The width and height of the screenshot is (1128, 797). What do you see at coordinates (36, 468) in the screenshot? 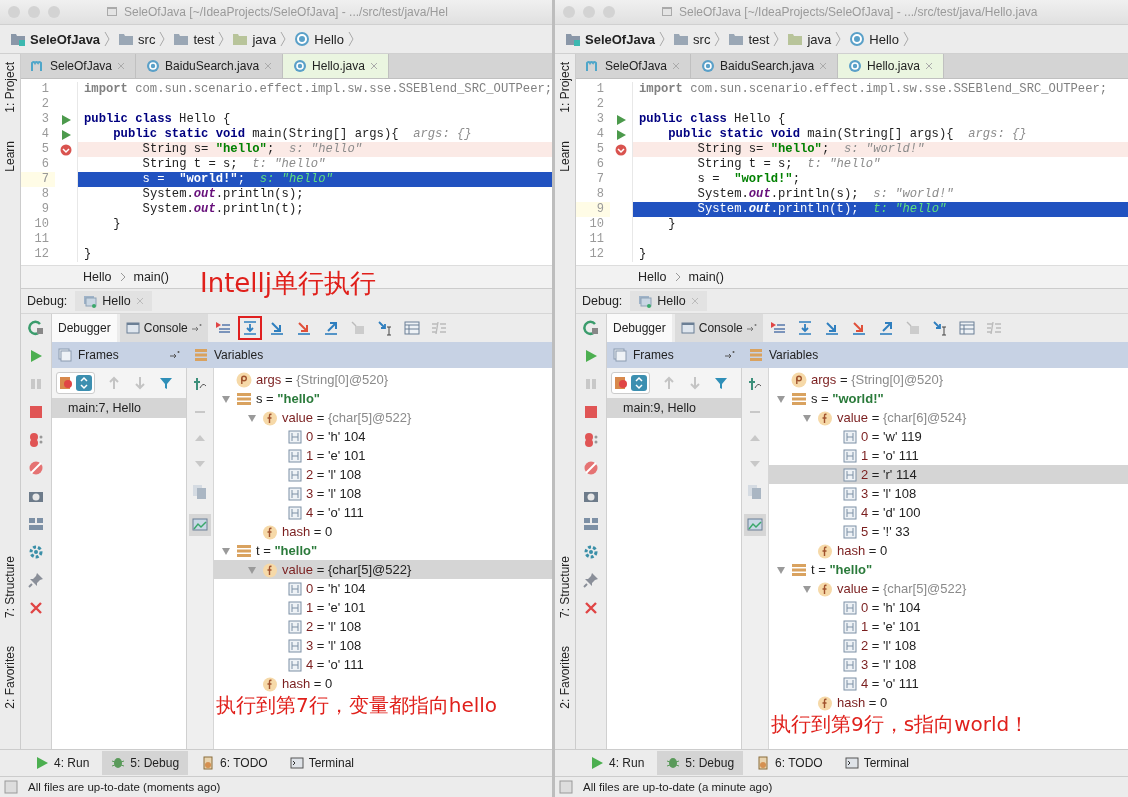
I see `mute-breakpoints-icon` at bounding box center [36, 468].